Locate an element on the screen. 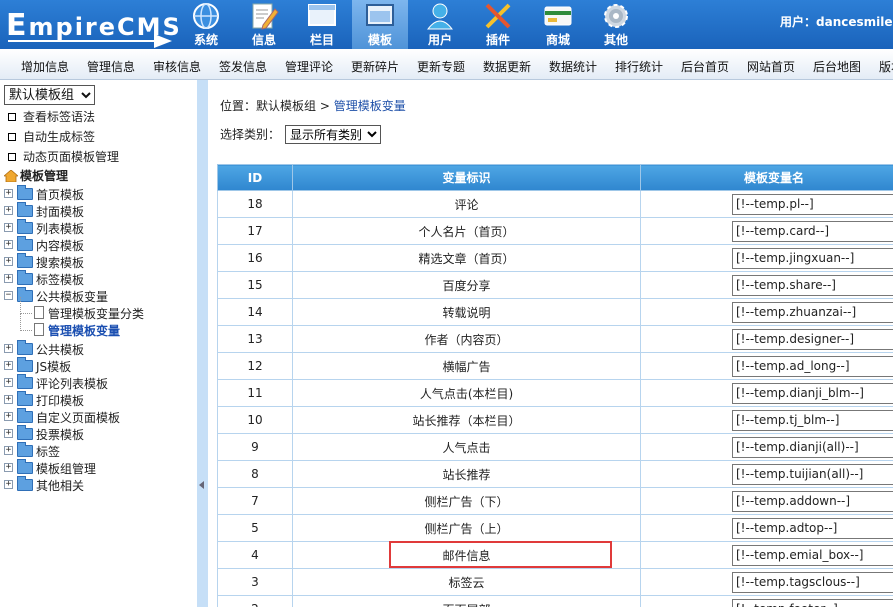 The width and height of the screenshot is (893, 607). menu-manage-comments: 管理评论 is located at coordinates (309, 66).